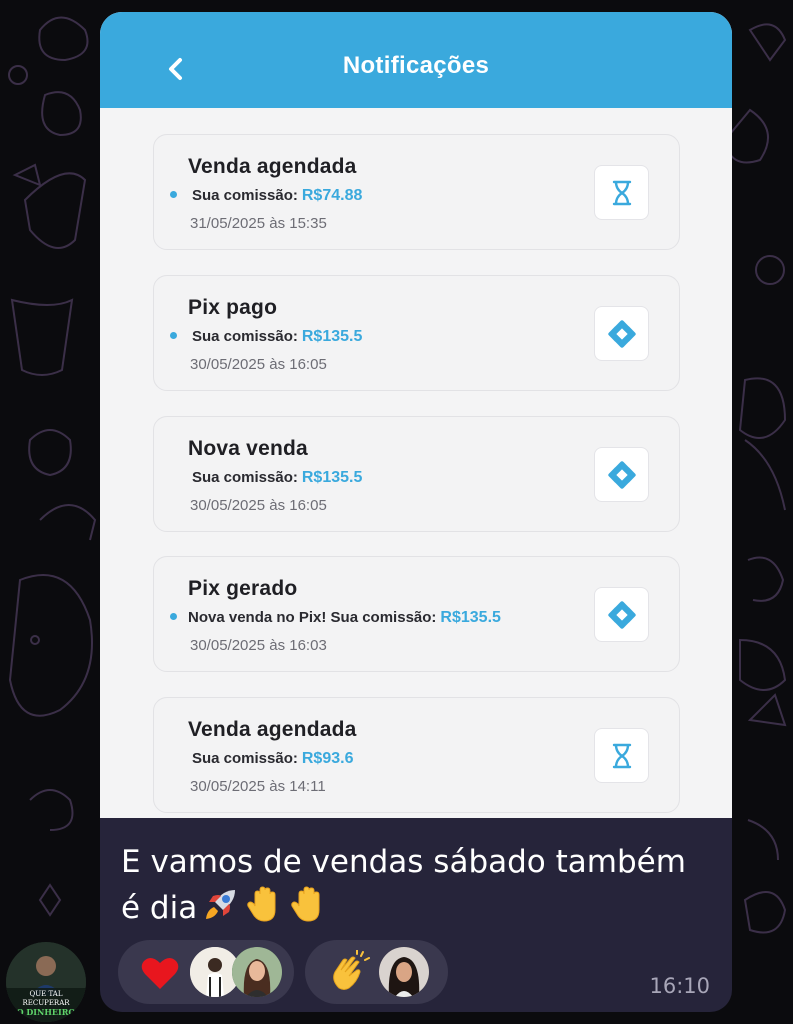  I want to click on notification-title: Pix gerado, so click(243, 588).